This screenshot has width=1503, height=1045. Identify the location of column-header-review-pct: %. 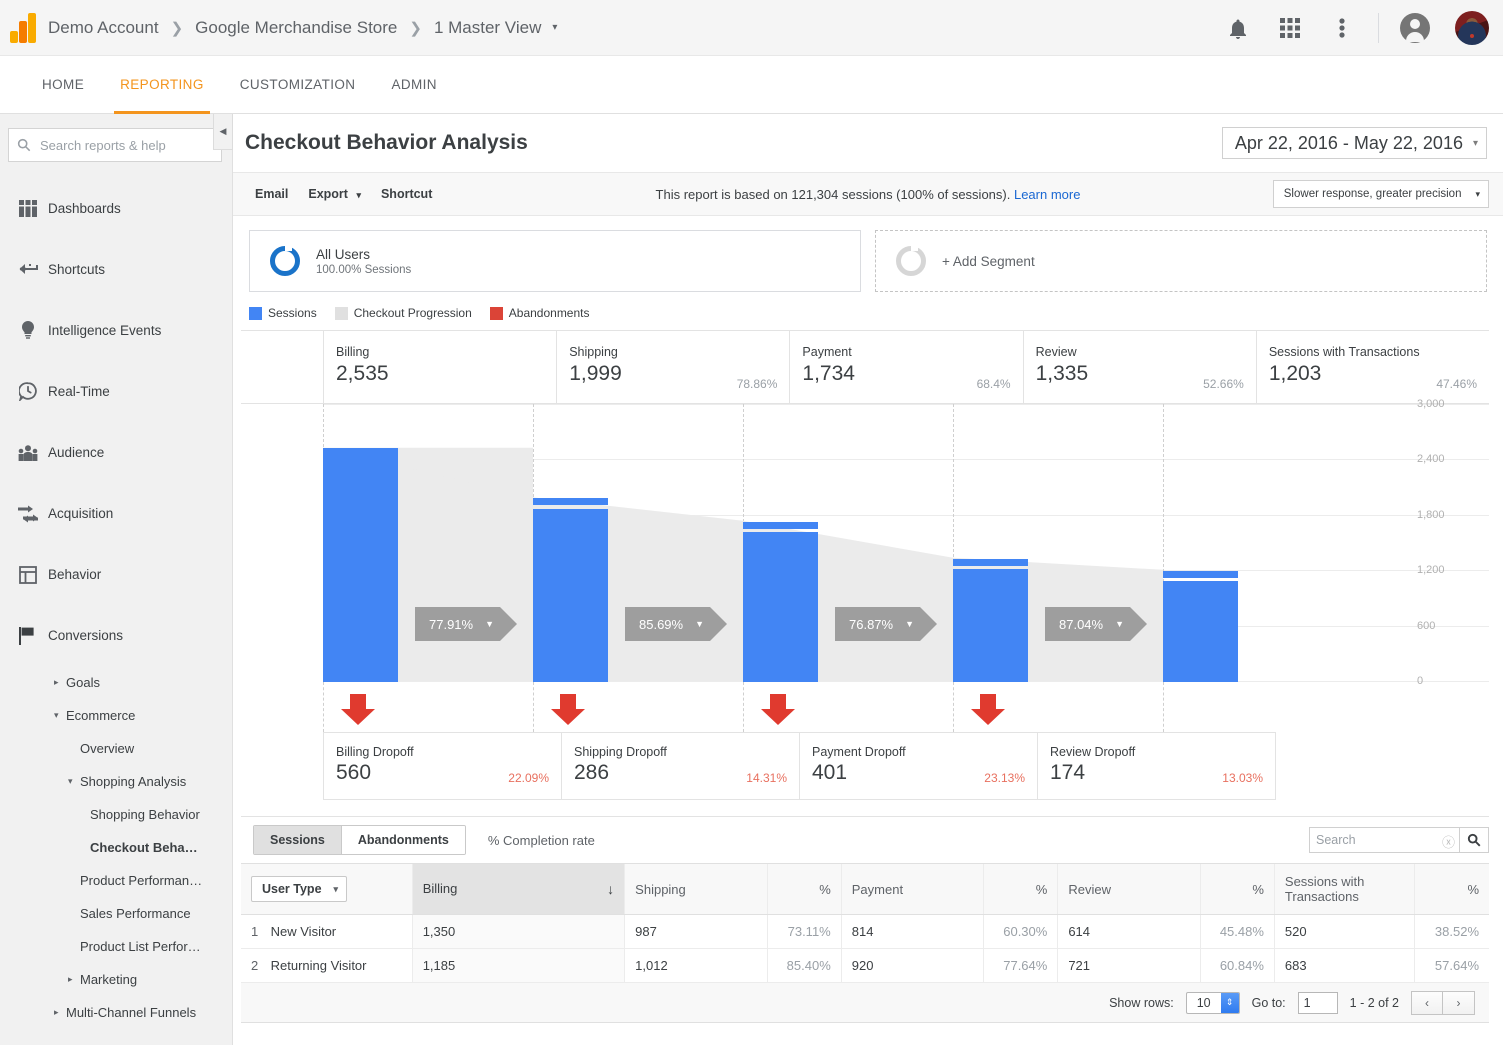
(1237, 889).